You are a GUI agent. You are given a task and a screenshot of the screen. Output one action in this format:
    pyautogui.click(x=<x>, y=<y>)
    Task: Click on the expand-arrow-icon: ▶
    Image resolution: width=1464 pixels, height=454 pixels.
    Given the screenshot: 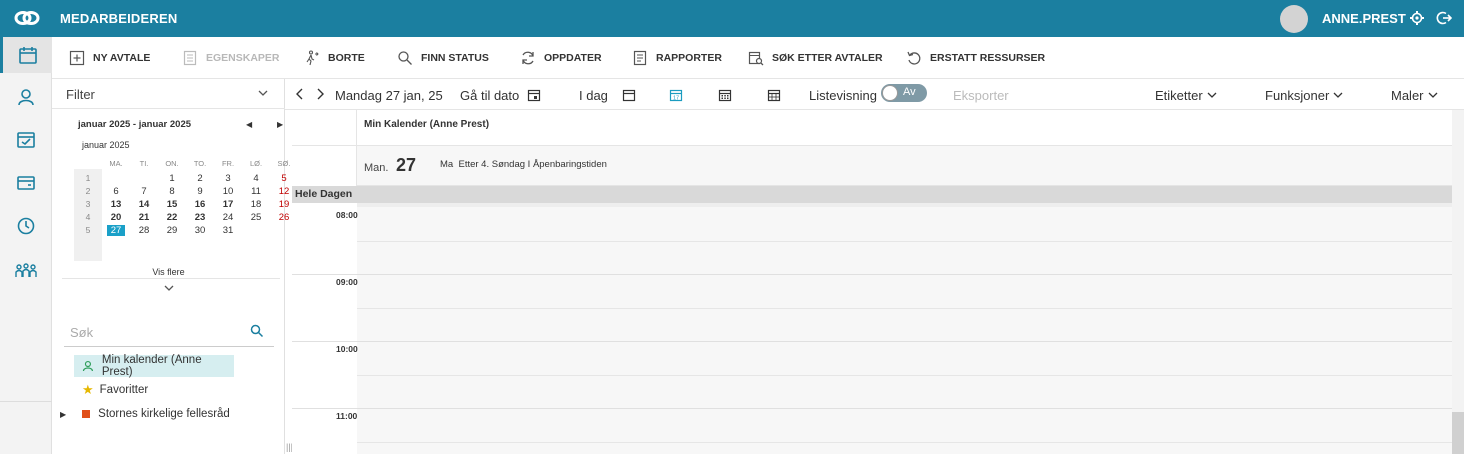 What is the action you would take?
    pyautogui.click(x=63, y=414)
    